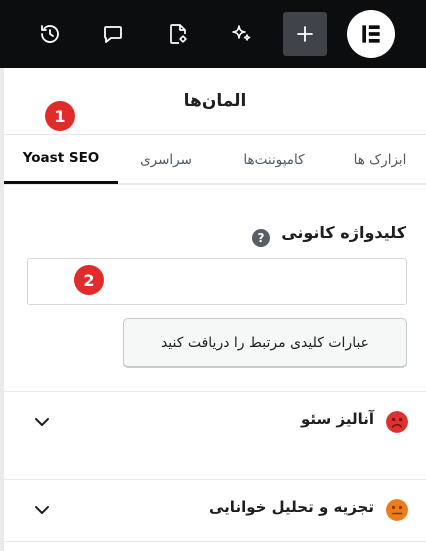 The image size is (426, 551). I want to click on comments-icon, so click(113, 34).